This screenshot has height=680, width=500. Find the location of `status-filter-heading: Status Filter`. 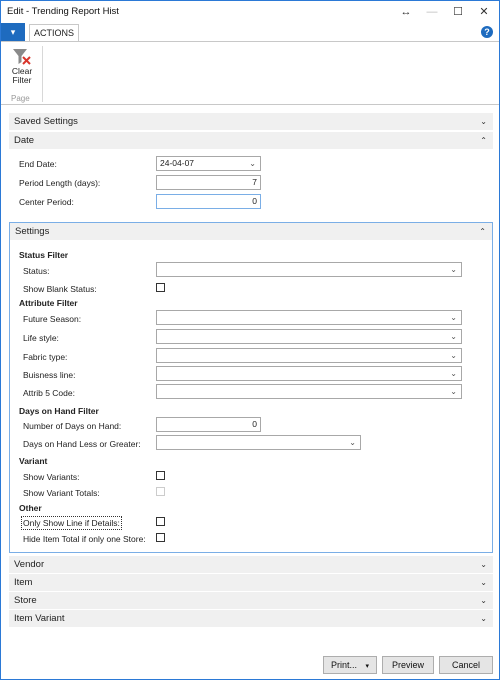

status-filter-heading: Status Filter is located at coordinates (44, 255).